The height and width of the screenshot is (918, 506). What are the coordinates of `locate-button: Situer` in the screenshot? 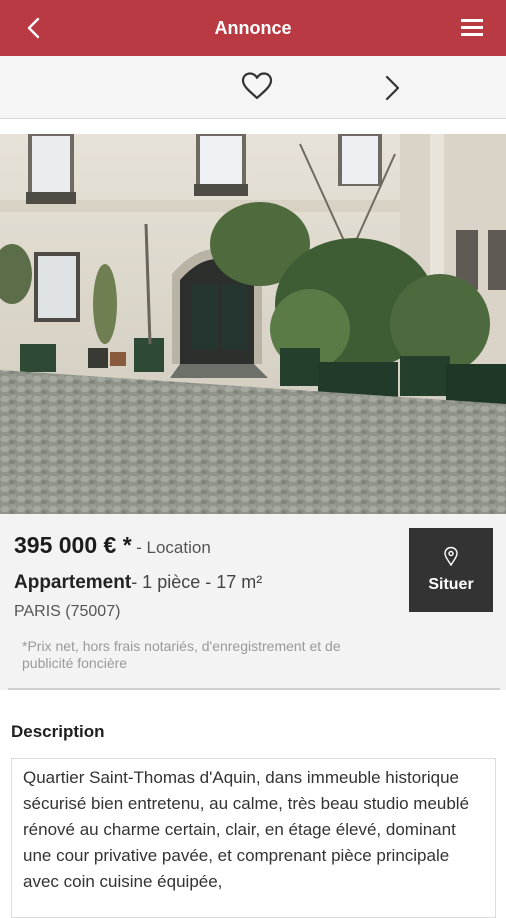 It's located at (451, 570).